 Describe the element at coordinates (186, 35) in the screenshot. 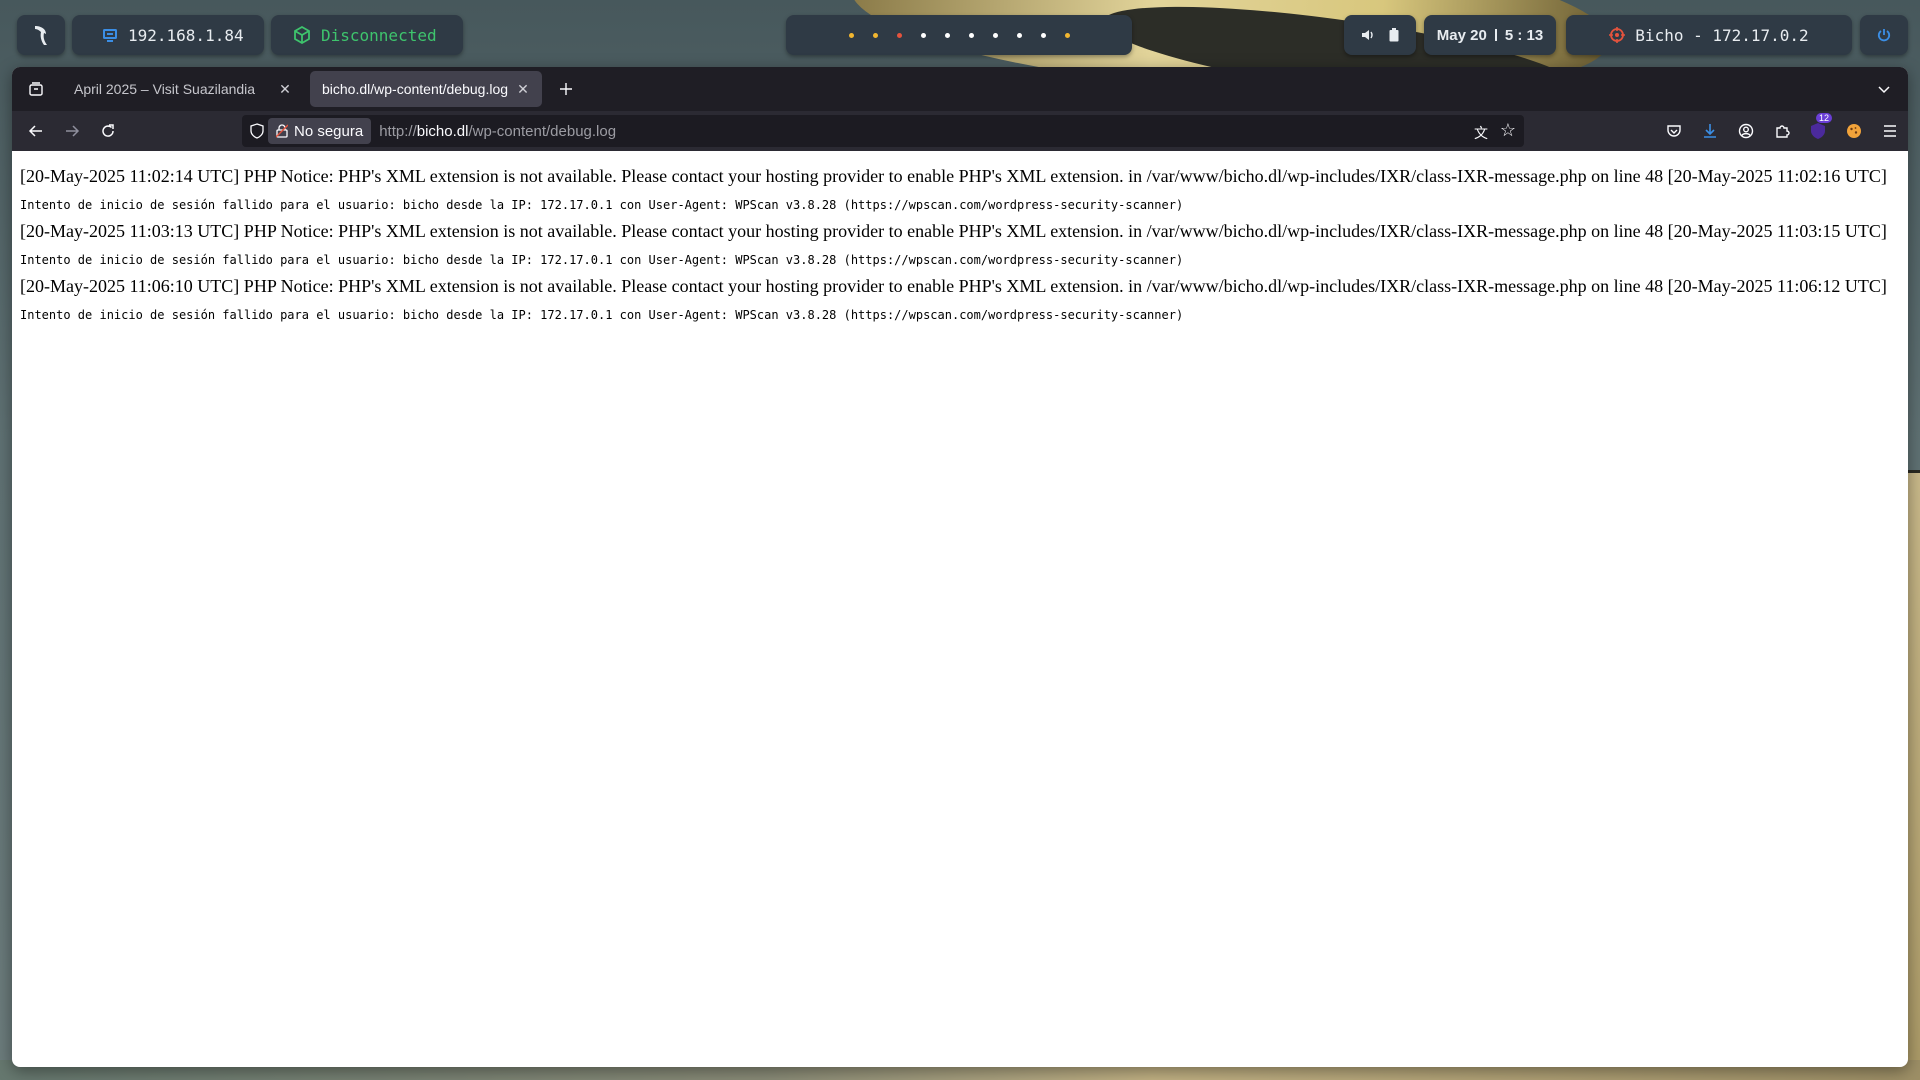

I see `ip-address: 192.168.1.84` at that location.